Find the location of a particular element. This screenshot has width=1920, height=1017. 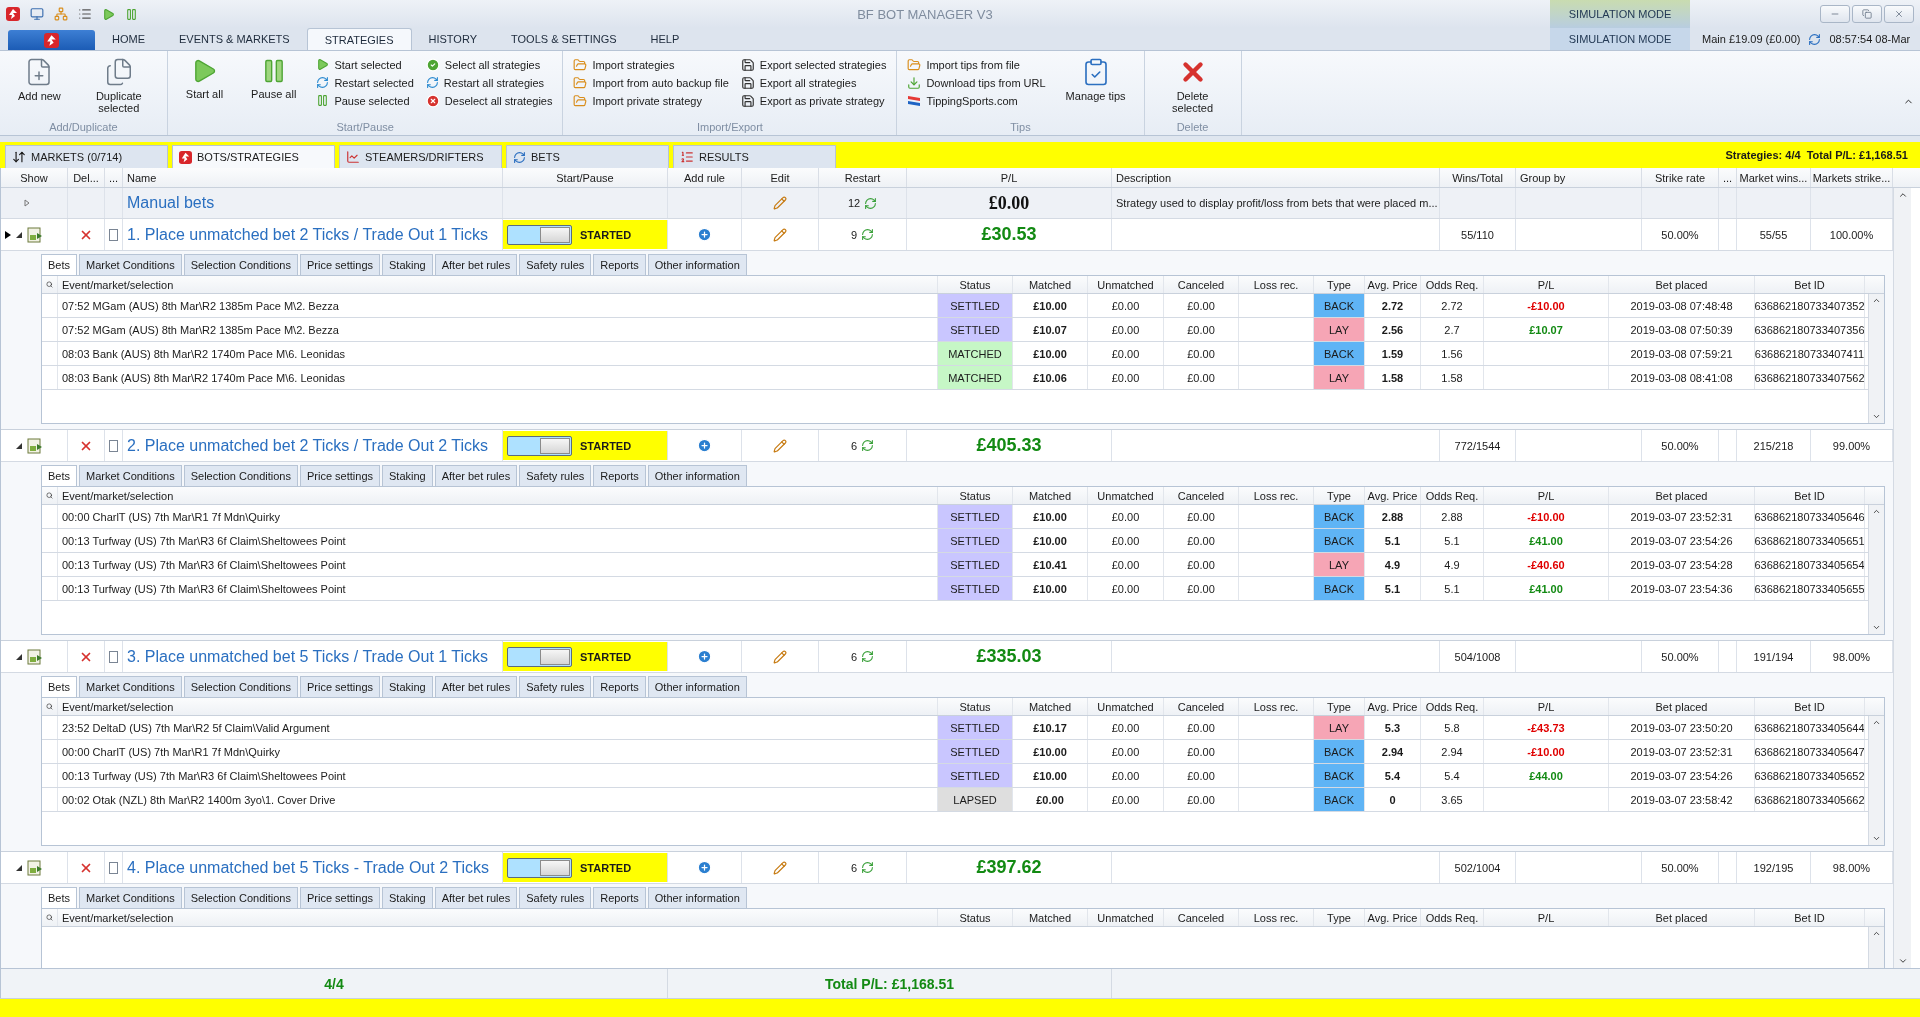

ribbon-tab: HOME is located at coordinates (128, 39).